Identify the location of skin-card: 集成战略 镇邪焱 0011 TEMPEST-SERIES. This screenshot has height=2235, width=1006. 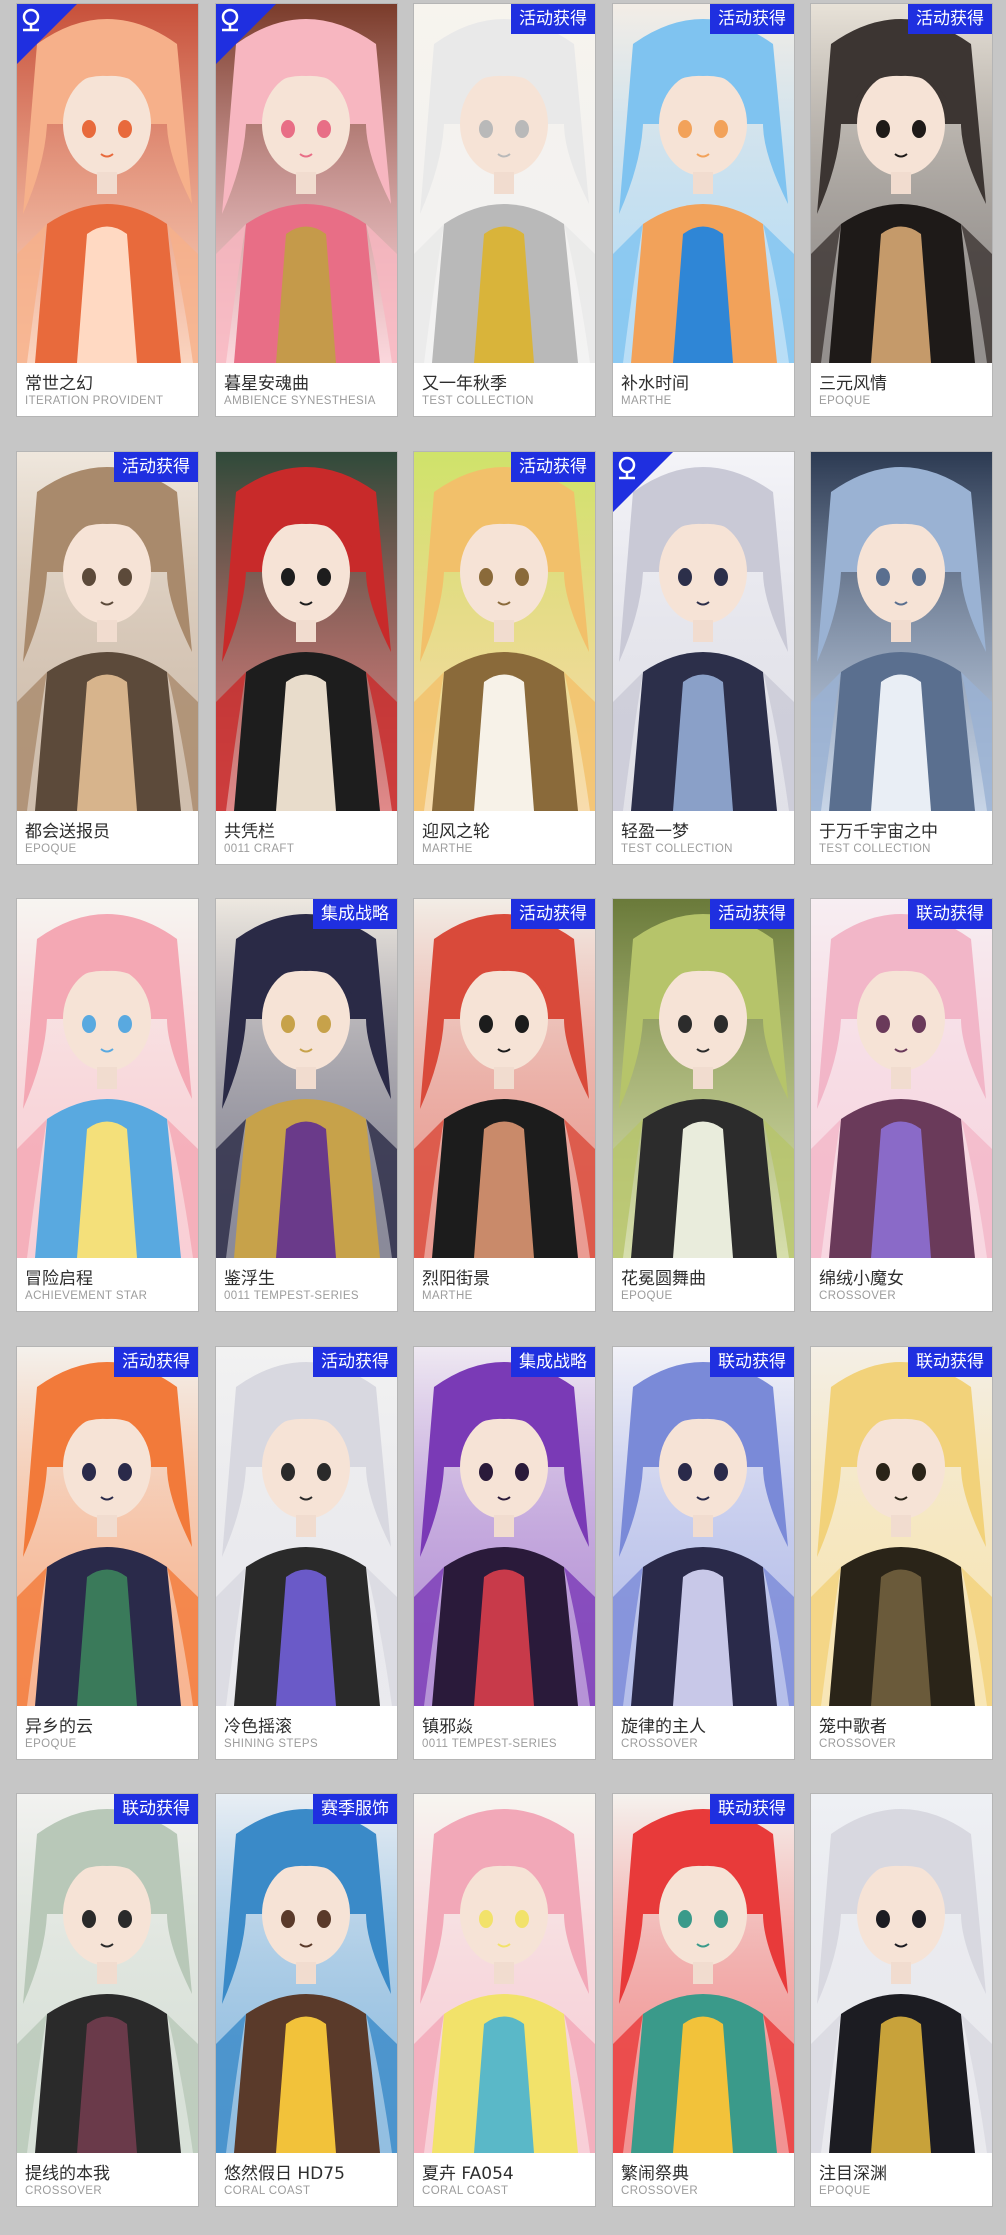
(504, 1553).